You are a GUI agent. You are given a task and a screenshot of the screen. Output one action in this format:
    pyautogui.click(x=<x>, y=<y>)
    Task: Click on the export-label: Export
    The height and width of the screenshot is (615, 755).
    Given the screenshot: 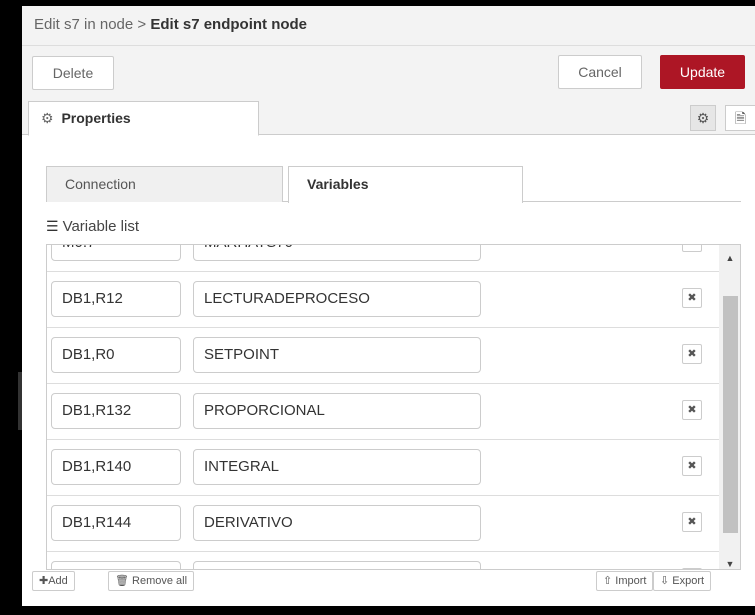 What is the action you would take?
    pyautogui.click(x=688, y=581)
    